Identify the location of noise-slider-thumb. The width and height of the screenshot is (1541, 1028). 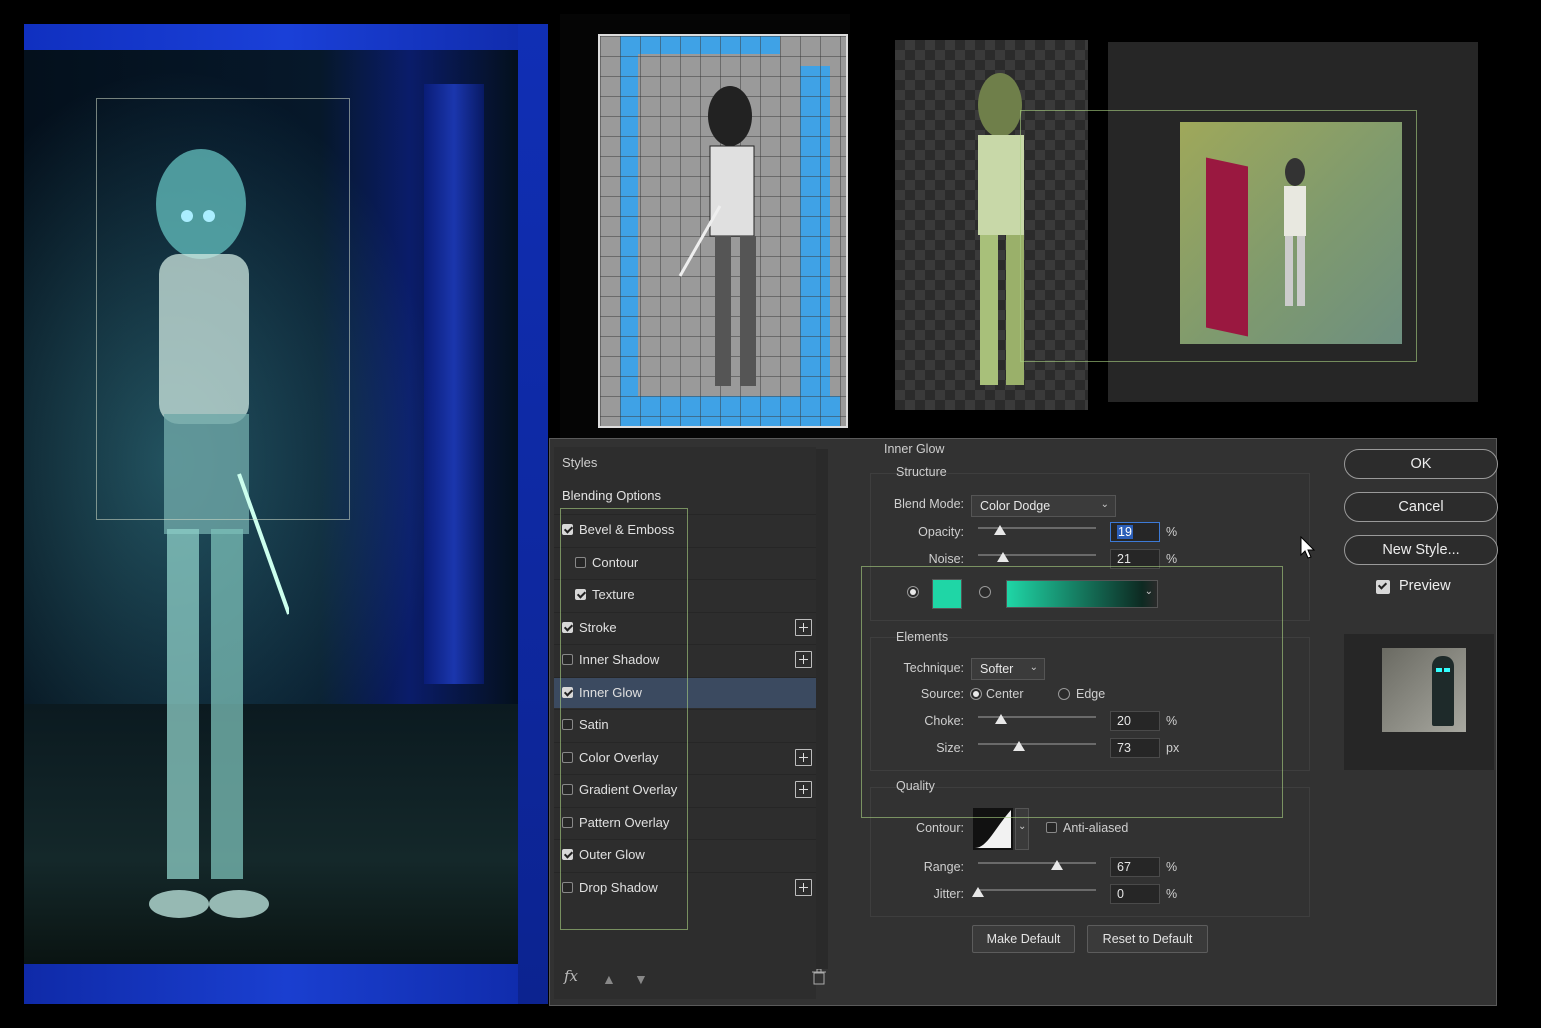
(1003, 557).